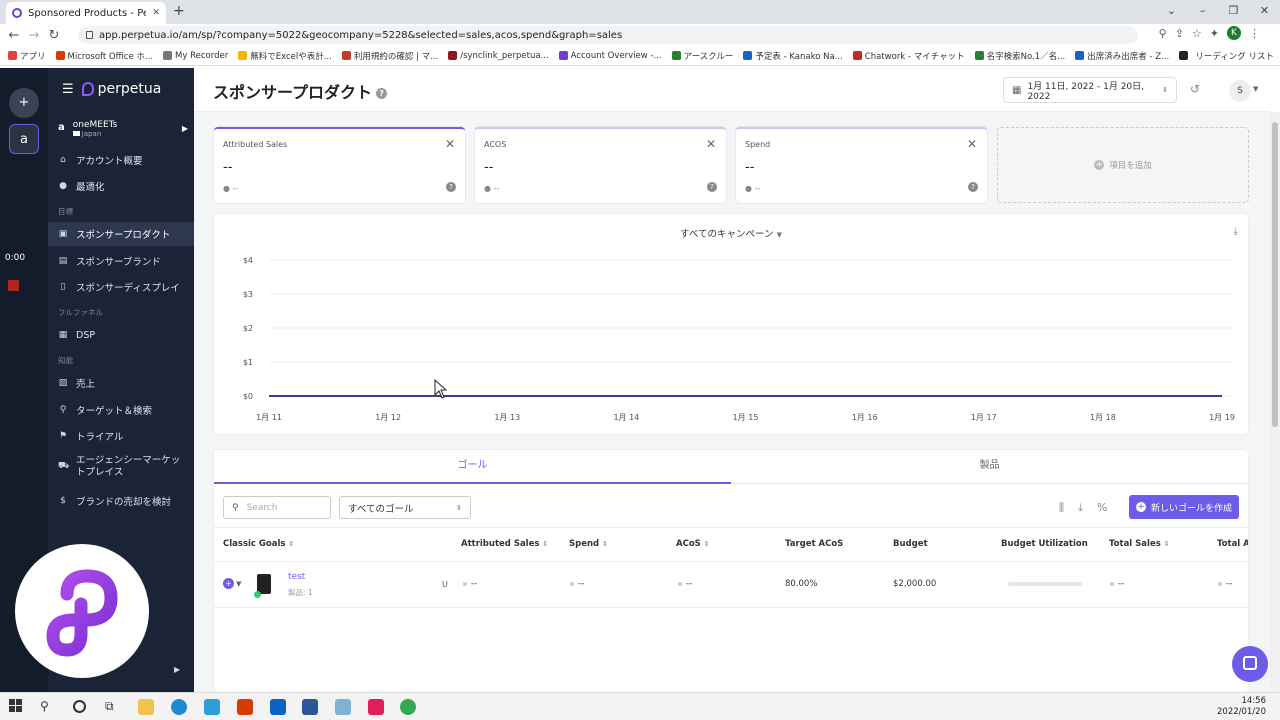 This screenshot has height=720, width=1280. What do you see at coordinates (588, 544) in the screenshot?
I see `col-spend: Spend ⇕` at bounding box center [588, 544].